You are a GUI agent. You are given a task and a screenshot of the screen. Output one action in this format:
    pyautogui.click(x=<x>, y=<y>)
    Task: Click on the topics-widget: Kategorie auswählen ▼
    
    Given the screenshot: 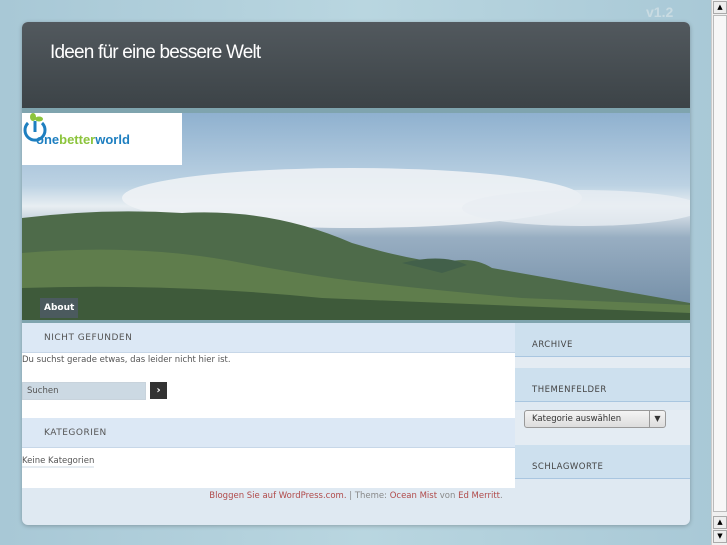 What is the action you would take?
    pyautogui.click(x=602, y=427)
    